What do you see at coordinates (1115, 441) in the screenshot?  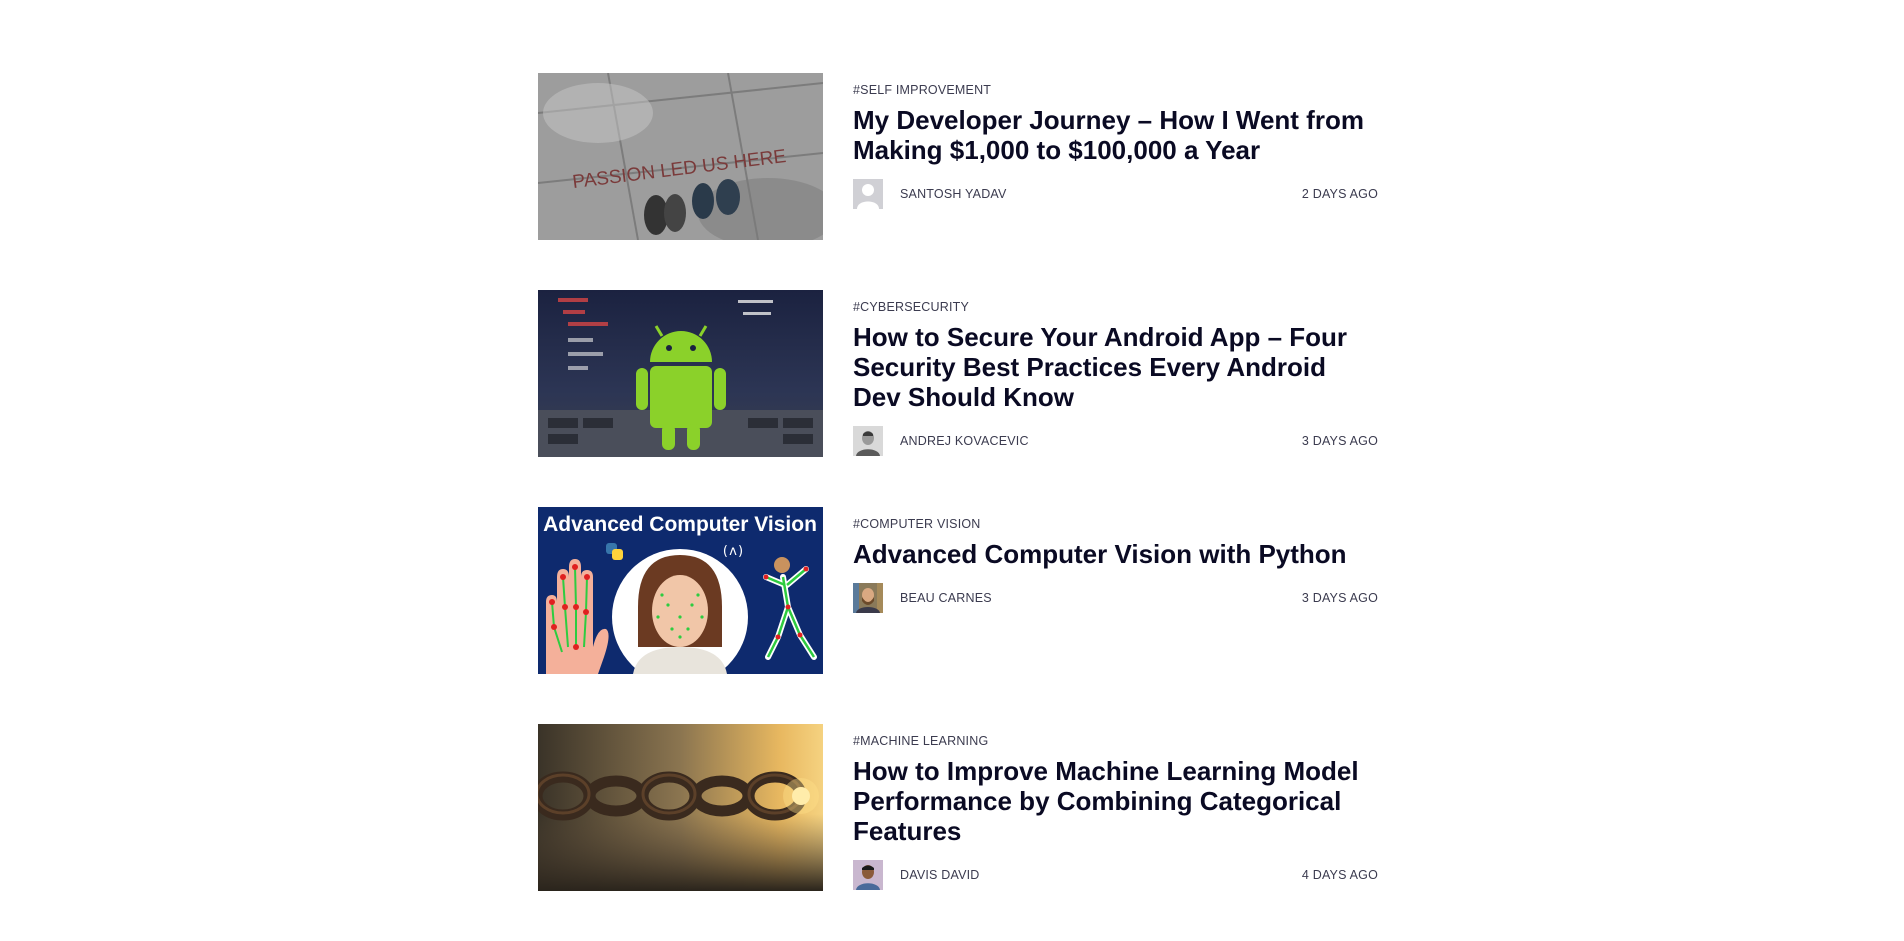 I see `post-meta: ANDREJ KOVACEVIC 3 DAYS AGO` at bounding box center [1115, 441].